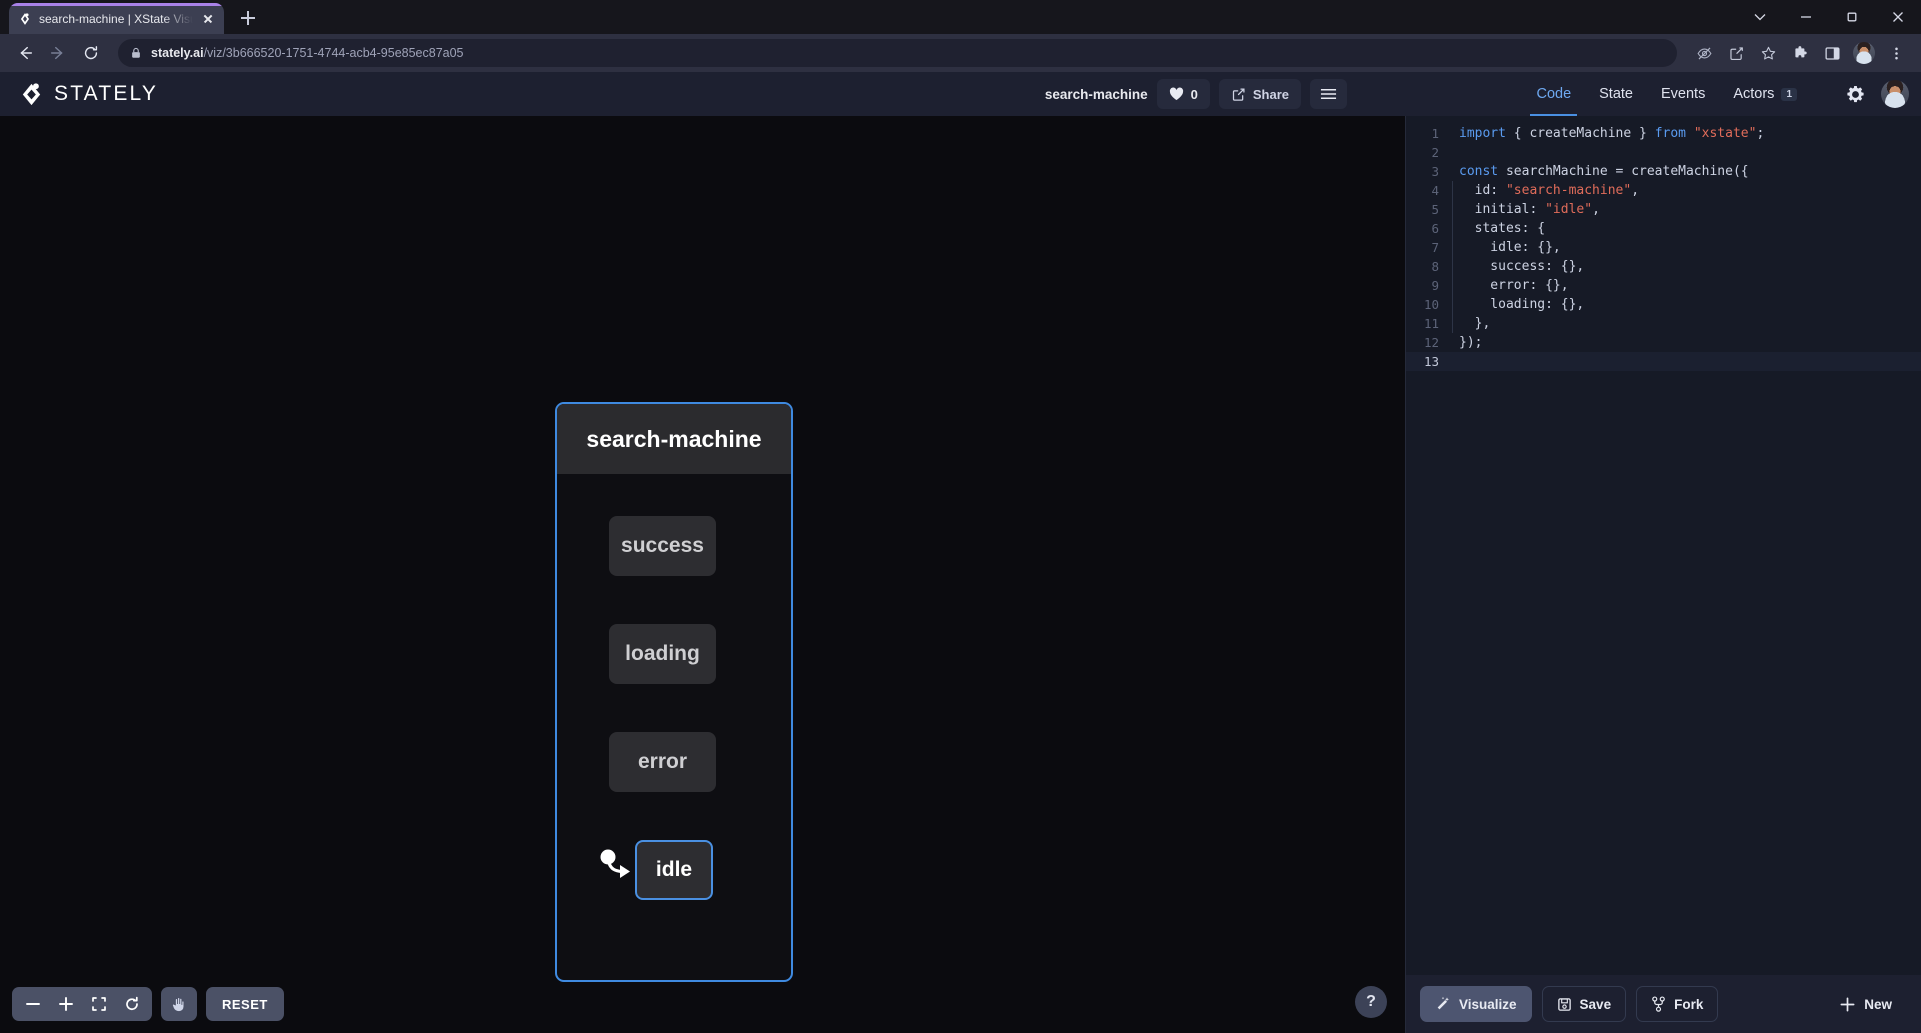 This screenshot has width=1921, height=1033. I want to click on browser-tab-strip: search-machine | XState Visualize, so click(960, 17).